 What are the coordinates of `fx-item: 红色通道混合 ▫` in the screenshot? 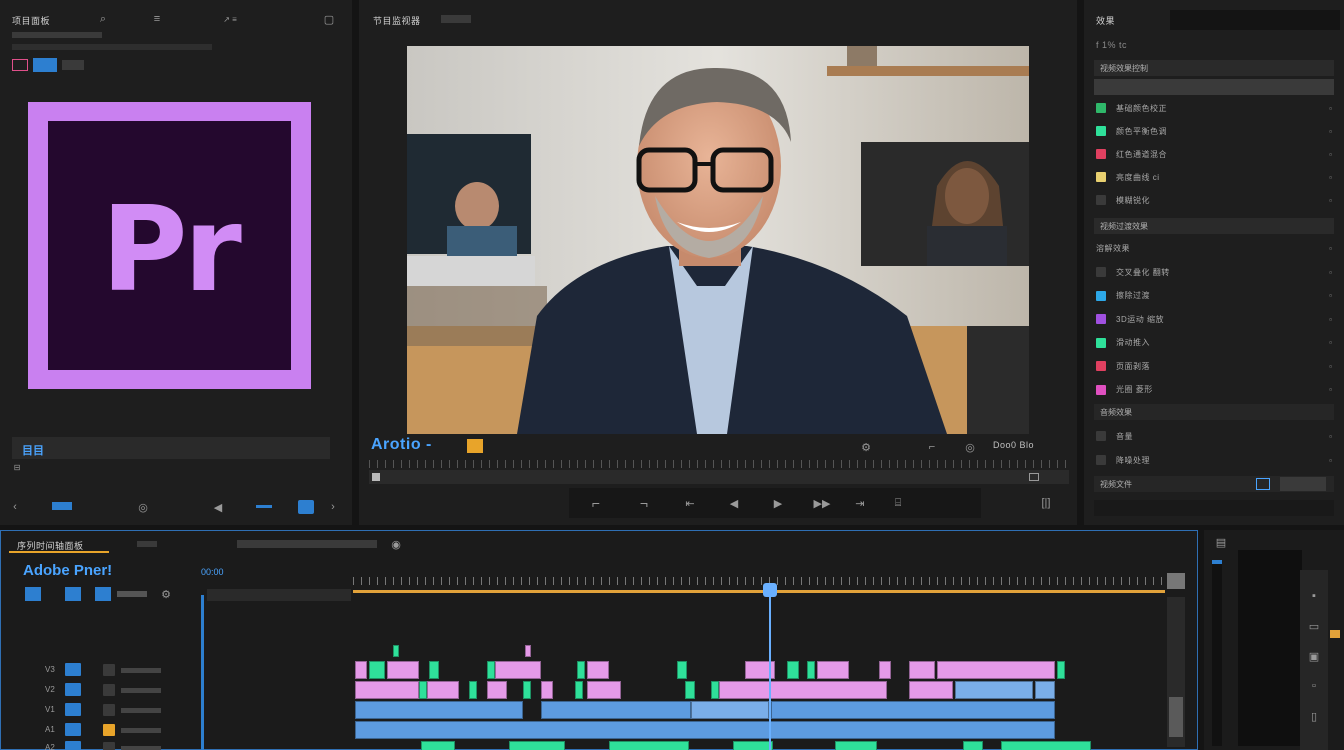 It's located at (1214, 154).